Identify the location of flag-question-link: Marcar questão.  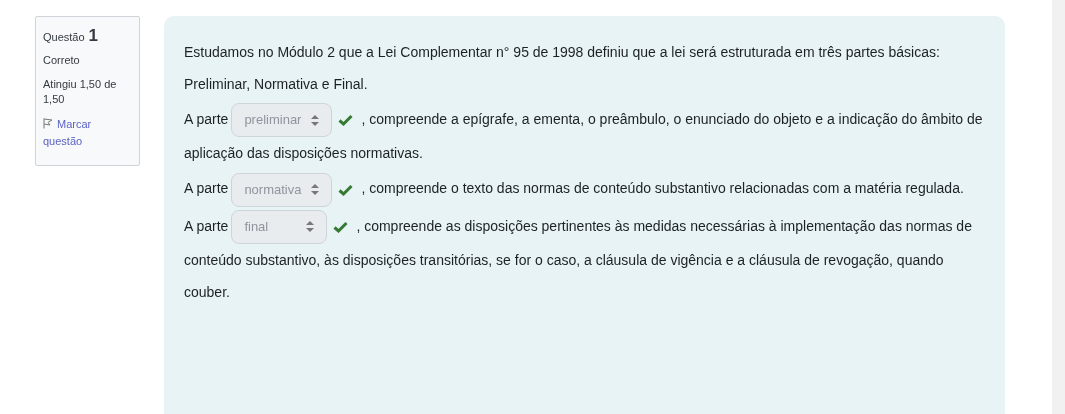
(87, 132).